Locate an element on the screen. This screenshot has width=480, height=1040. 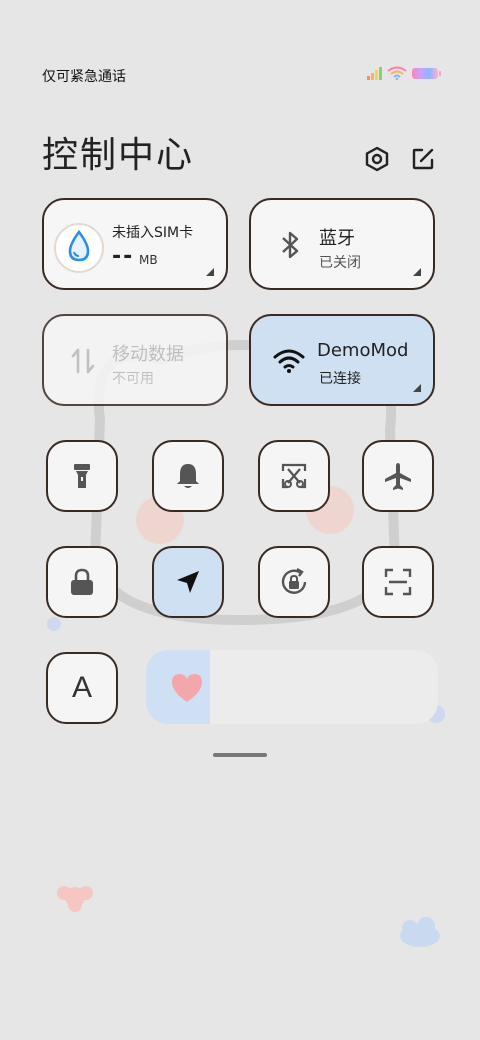
flashlight-toggle is located at coordinates (82, 476).